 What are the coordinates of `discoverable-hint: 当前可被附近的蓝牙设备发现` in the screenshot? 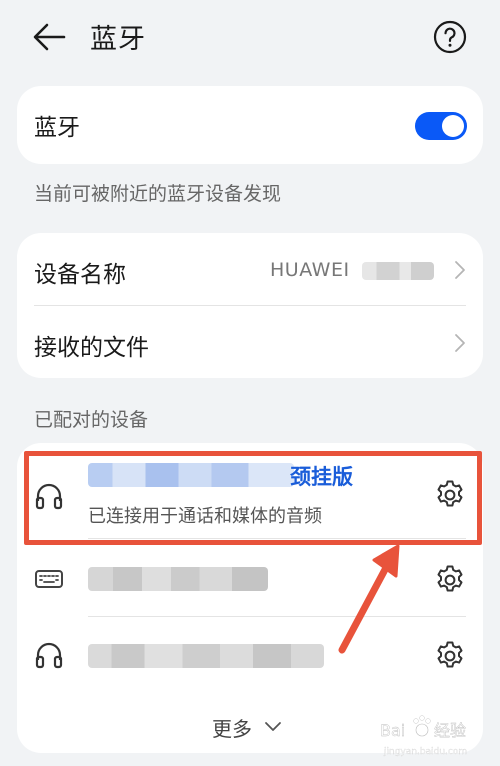 It's located at (158, 194).